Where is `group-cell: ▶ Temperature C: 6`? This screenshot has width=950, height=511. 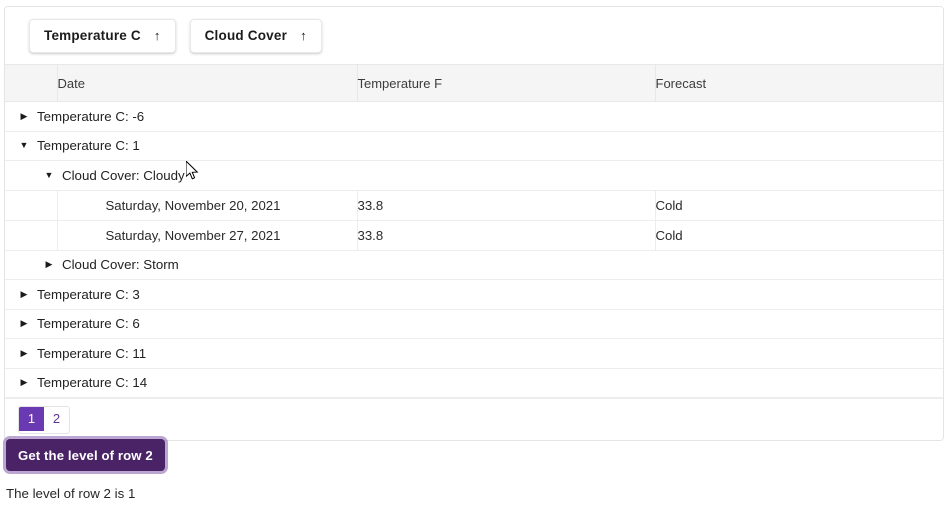 group-cell: ▶ Temperature C: 6 is located at coordinates (474, 324).